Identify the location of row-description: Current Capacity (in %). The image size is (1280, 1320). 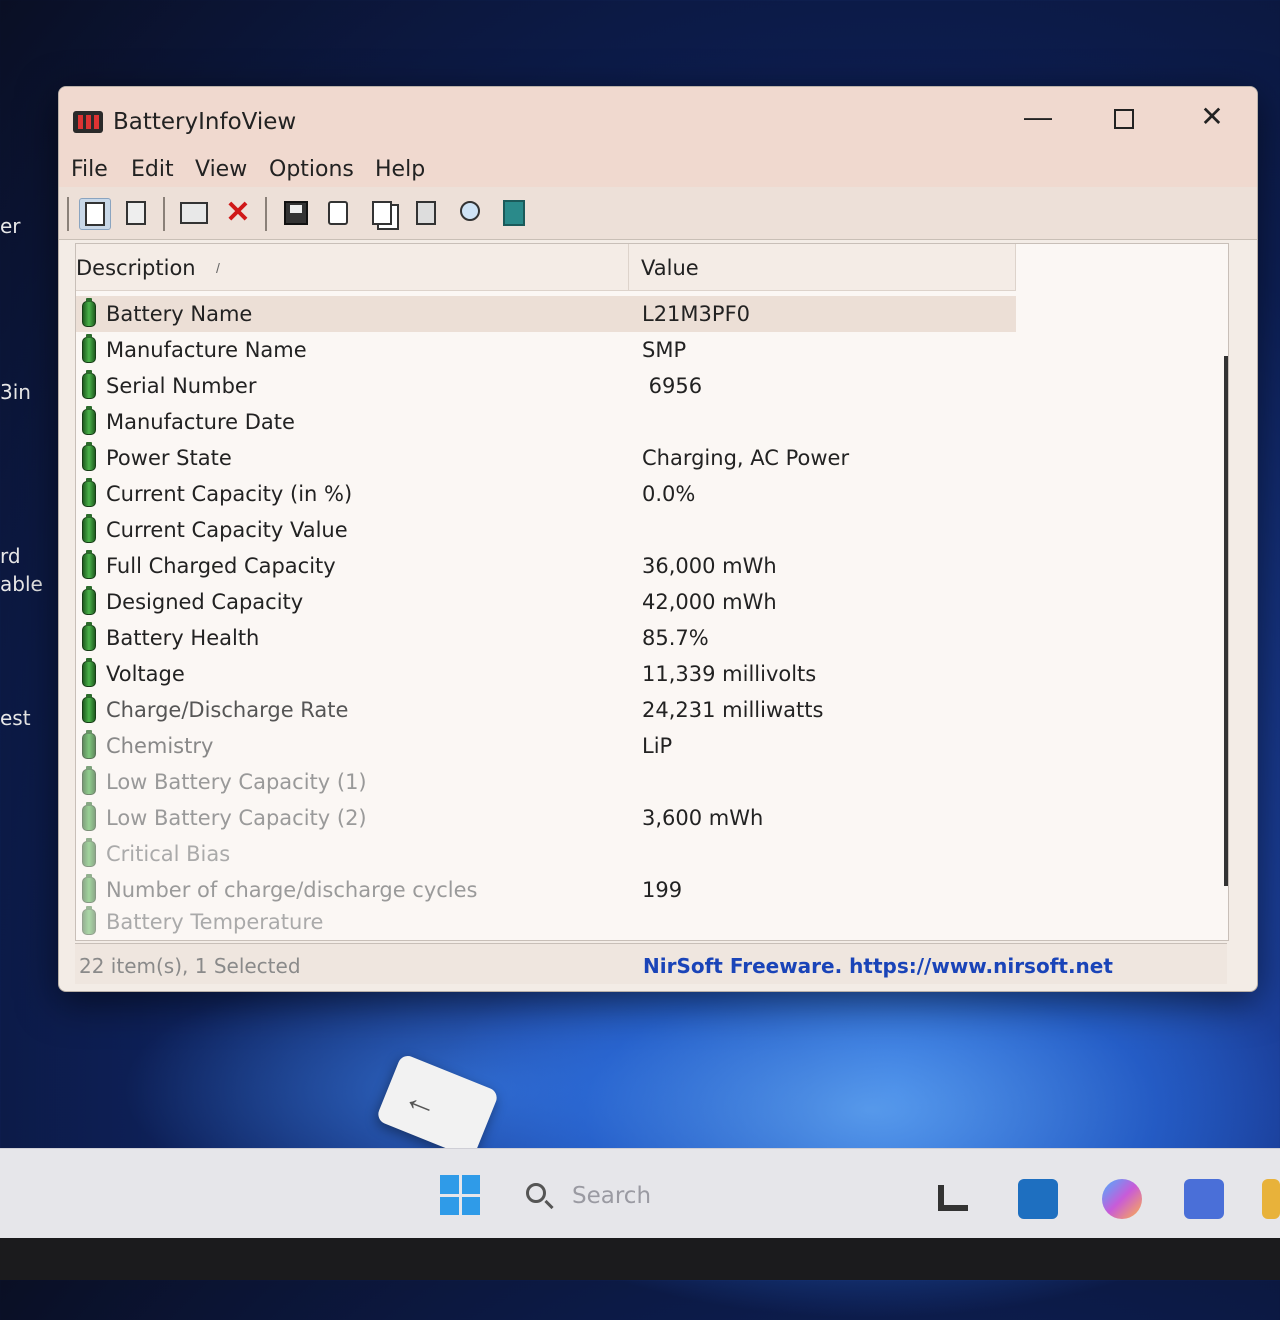
(229, 494).